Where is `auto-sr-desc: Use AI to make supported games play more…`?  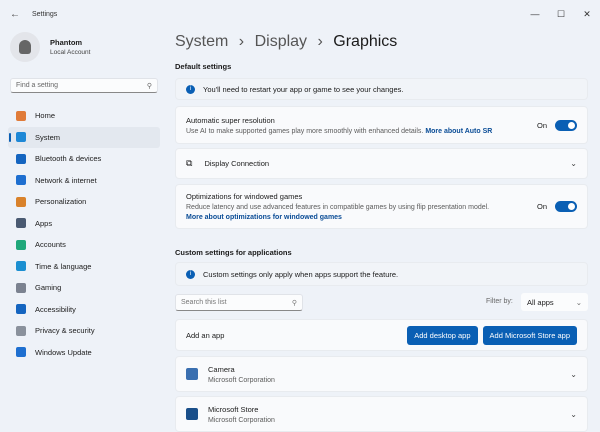 auto-sr-desc: Use AI to make supported games play more… is located at coordinates (305, 131).